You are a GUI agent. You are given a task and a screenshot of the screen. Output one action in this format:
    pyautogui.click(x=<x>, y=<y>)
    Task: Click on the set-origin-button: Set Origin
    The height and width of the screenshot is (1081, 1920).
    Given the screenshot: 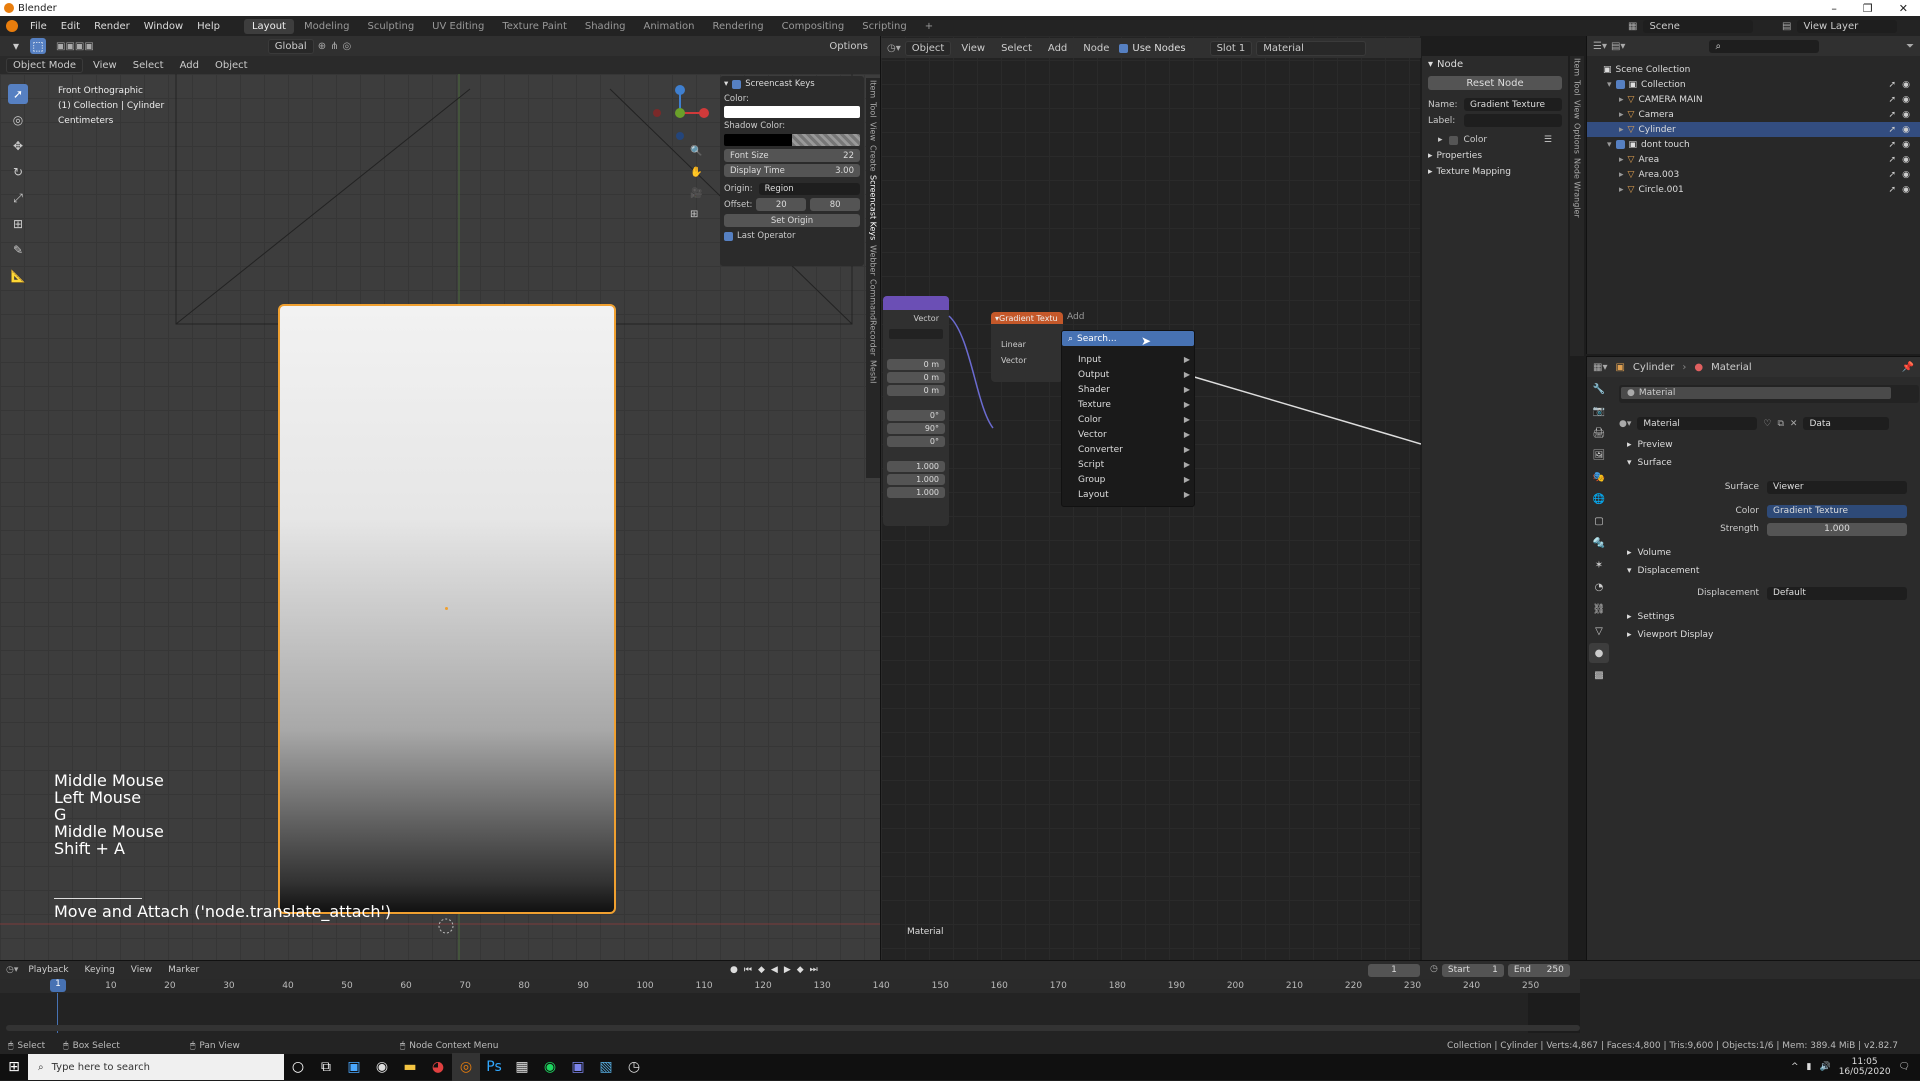 What is the action you would take?
    pyautogui.click(x=792, y=220)
    